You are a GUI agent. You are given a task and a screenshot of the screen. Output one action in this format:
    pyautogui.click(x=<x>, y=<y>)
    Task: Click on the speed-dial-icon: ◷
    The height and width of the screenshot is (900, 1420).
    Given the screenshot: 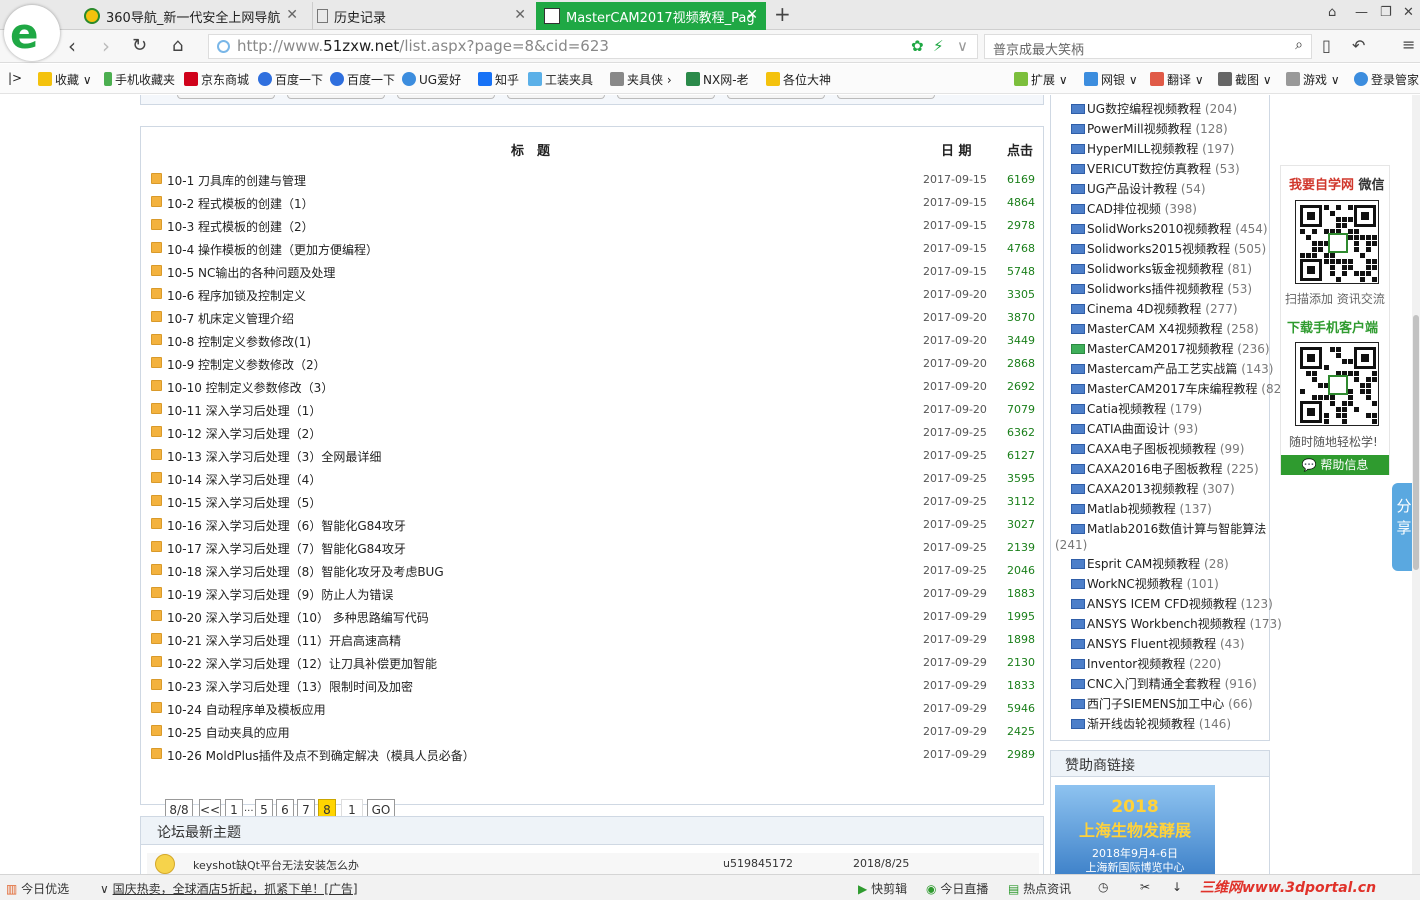 What is the action you would take?
    pyautogui.click(x=1103, y=887)
    